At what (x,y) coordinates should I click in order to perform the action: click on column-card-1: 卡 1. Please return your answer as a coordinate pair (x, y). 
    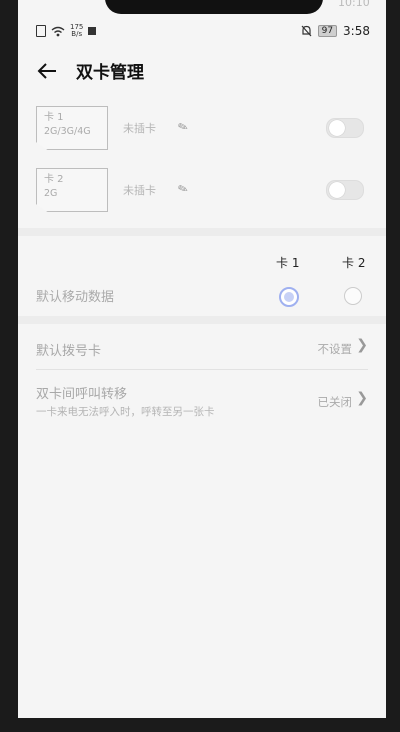
    Looking at the image, I should click on (288, 263).